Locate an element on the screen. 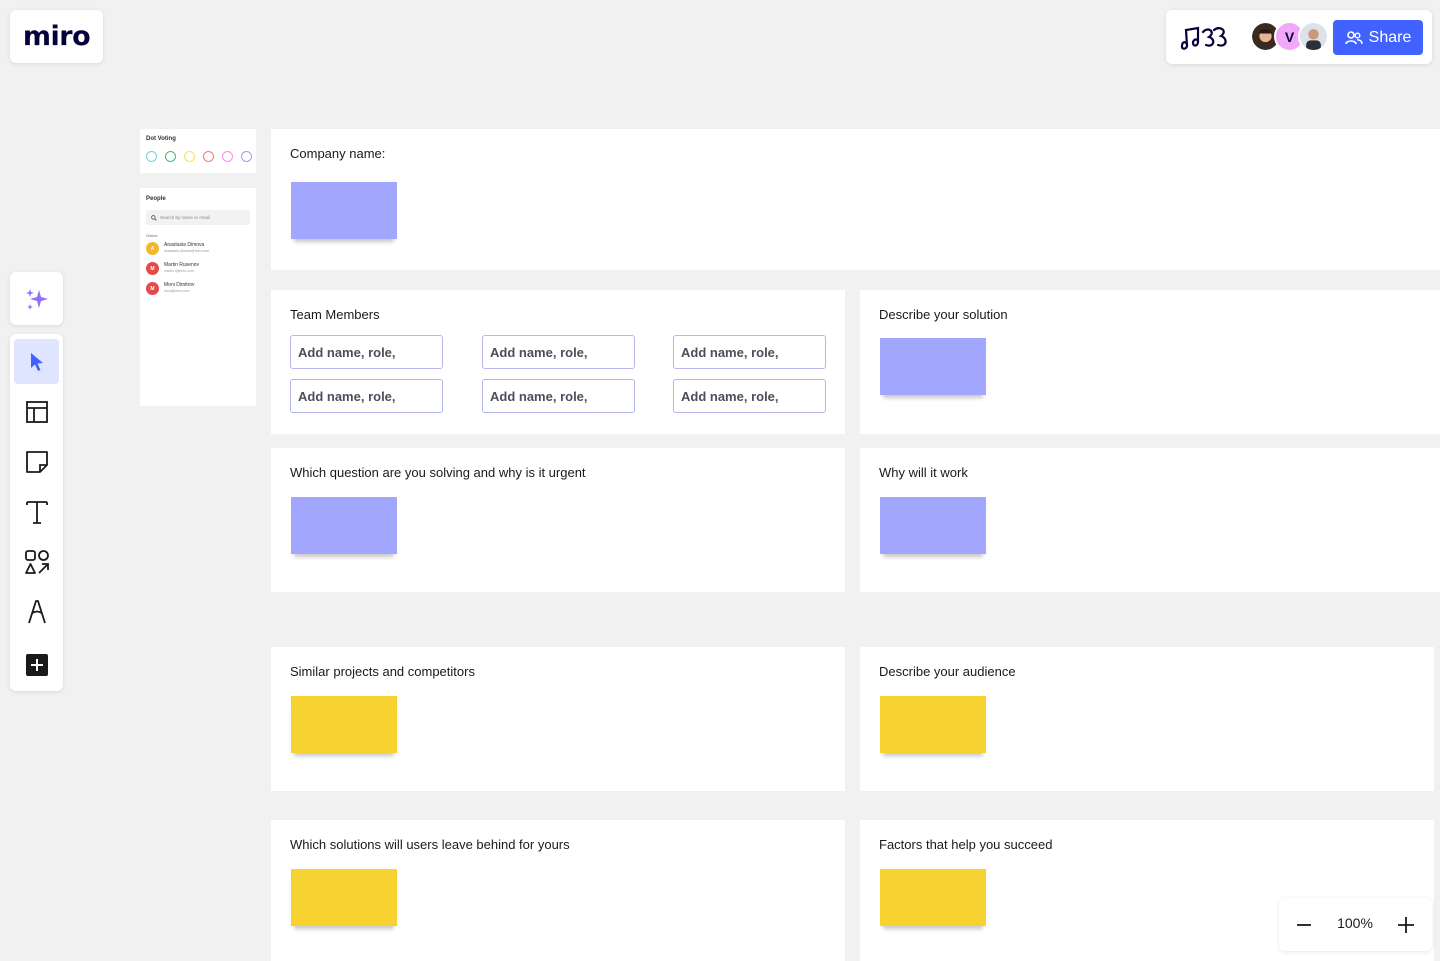 Image resolution: width=1440 pixels, height=961 pixels. collaborator-avatars: V is located at coordinates (1291, 37).